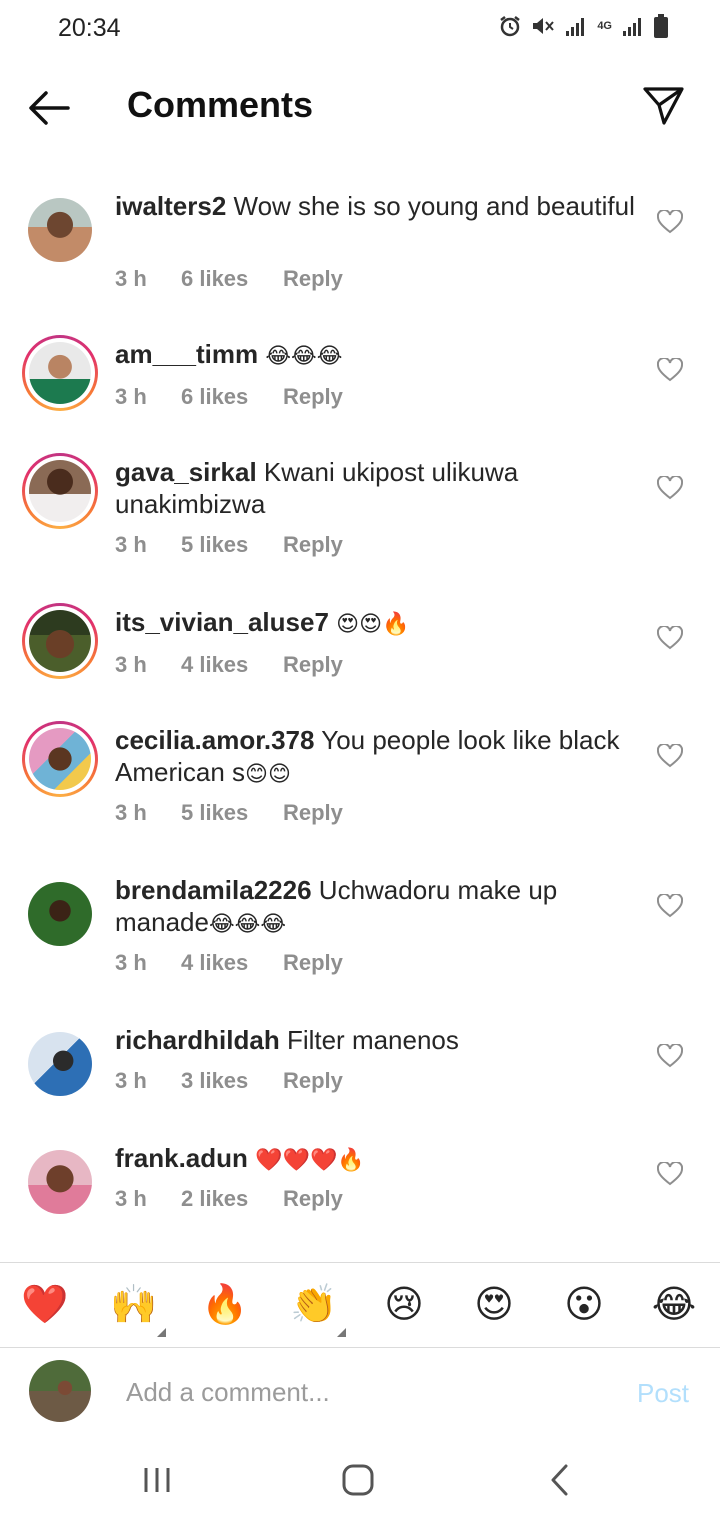 This screenshot has height=1520, width=720. I want to click on comment-body: Wow she is so young and beautiful, so click(434, 206).